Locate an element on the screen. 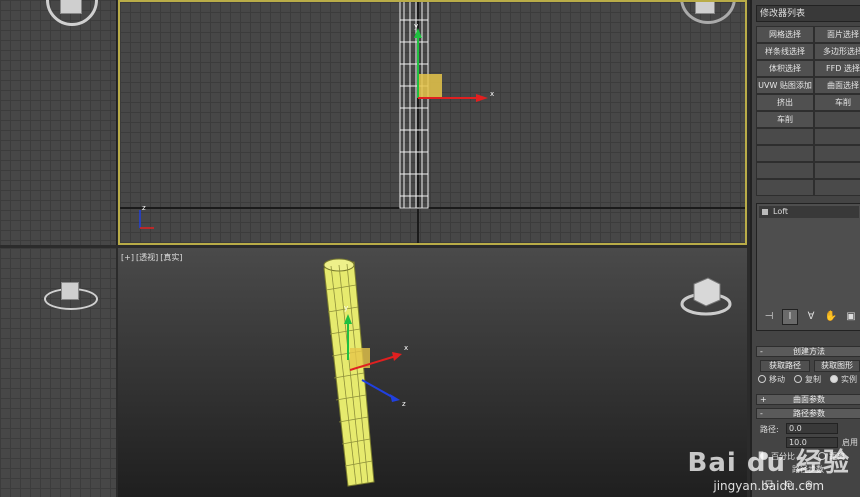  modifier-button: 曲面选择 is located at coordinates (837, 85).